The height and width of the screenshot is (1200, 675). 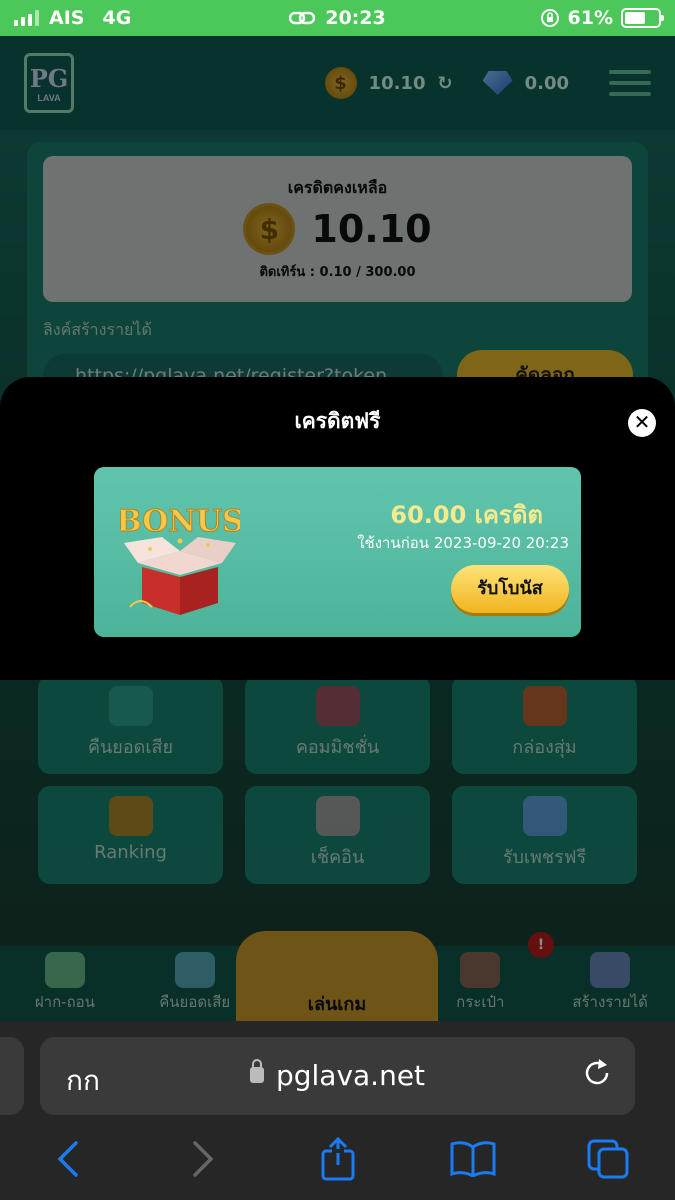 I want to click on bookmarks-button, so click(x=473, y=1159).